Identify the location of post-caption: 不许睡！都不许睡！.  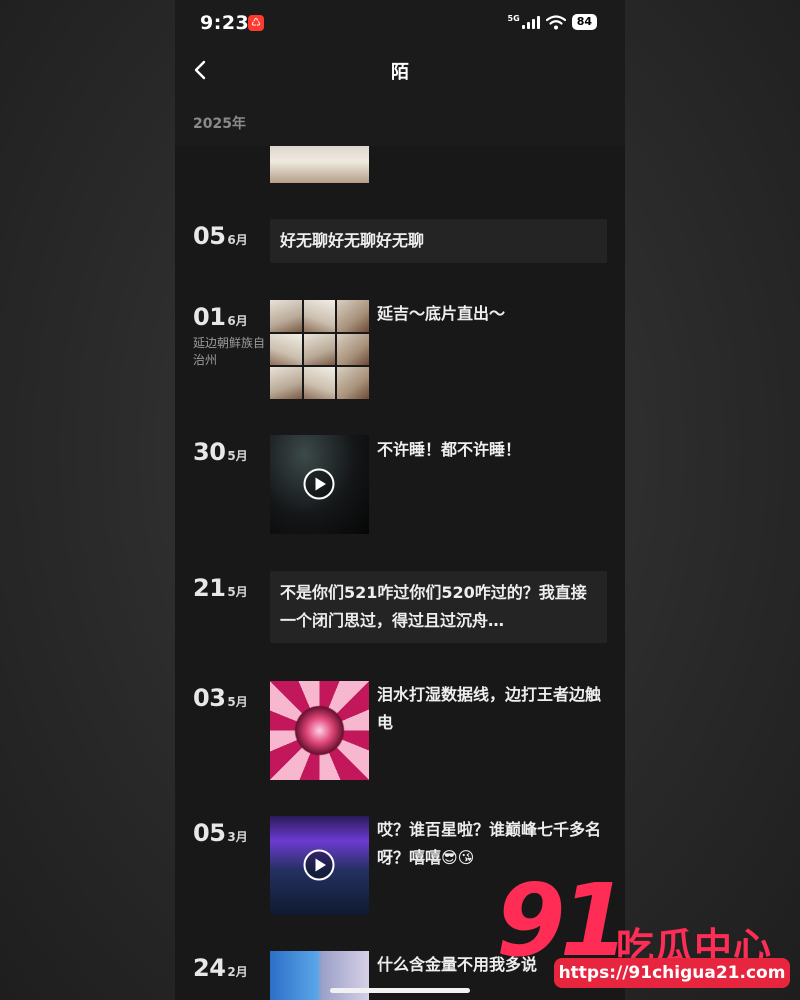
(449, 449).